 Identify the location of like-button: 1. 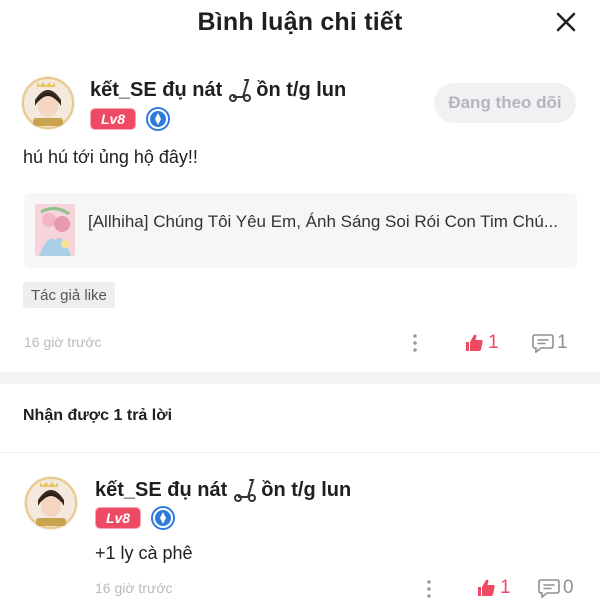
(481, 343).